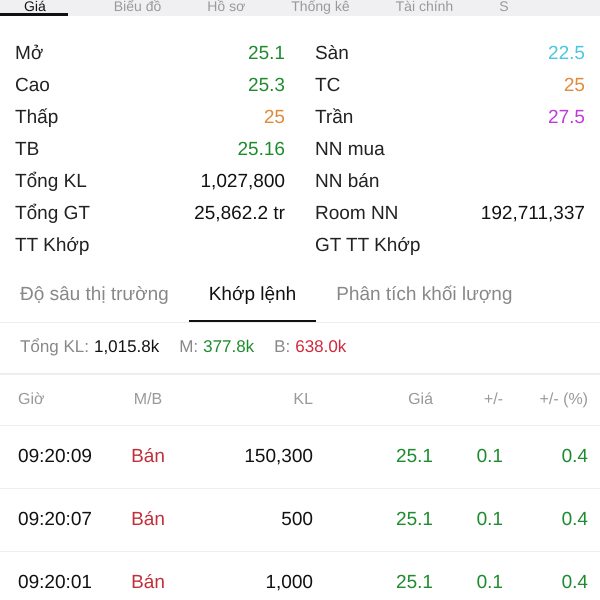  What do you see at coordinates (296, 520) in the screenshot?
I see `table-cell-text: 500` at bounding box center [296, 520].